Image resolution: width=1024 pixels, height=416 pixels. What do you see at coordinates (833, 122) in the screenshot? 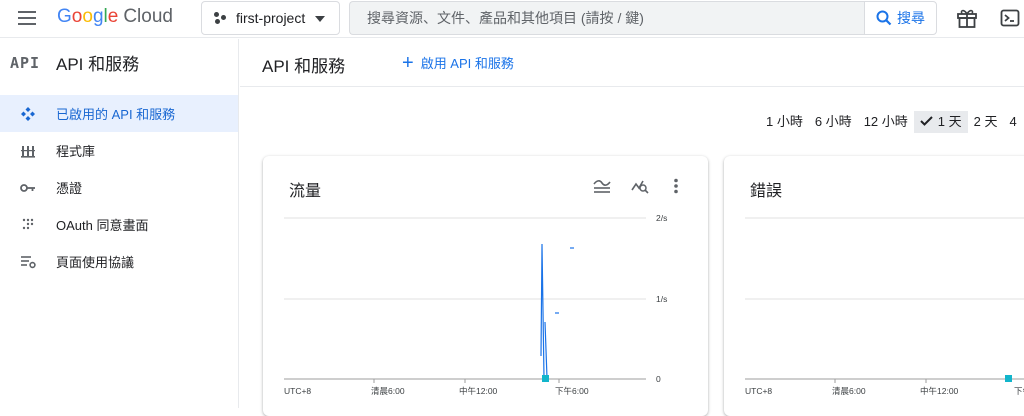
I see `range-6h: 6 小時` at bounding box center [833, 122].